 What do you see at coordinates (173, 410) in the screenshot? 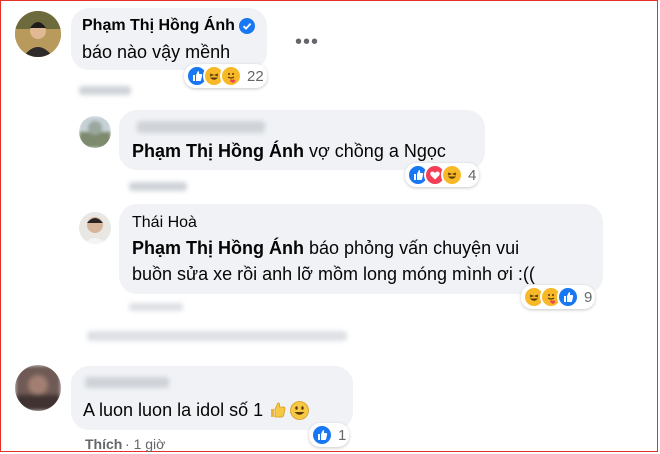
I see `comment-body: A luon luon la idol số 1` at bounding box center [173, 410].